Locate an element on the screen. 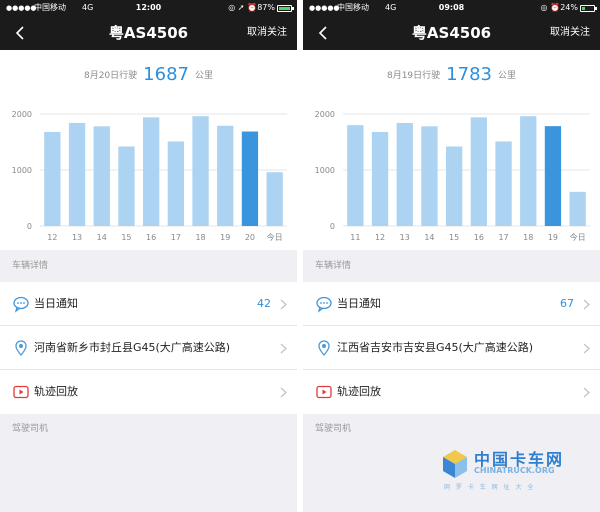  watermark-tagline: 网 罗 卡 车 网 址 大 全 is located at coordinates (490, 487).